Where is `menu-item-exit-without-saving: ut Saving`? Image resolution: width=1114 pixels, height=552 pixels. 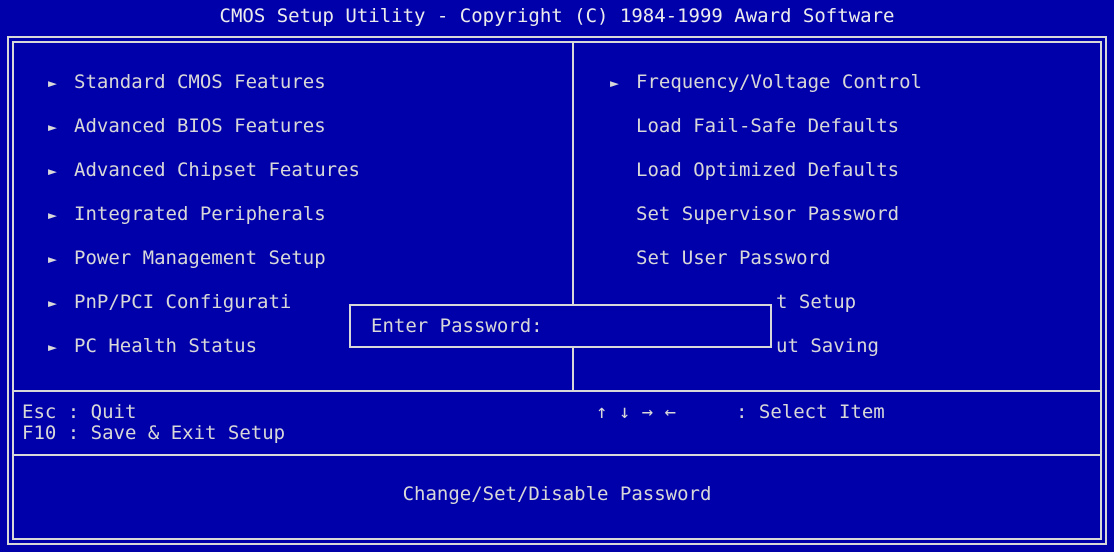 menu-item-exit-without-saving: ut Saving is located at coordinates (827, 346).